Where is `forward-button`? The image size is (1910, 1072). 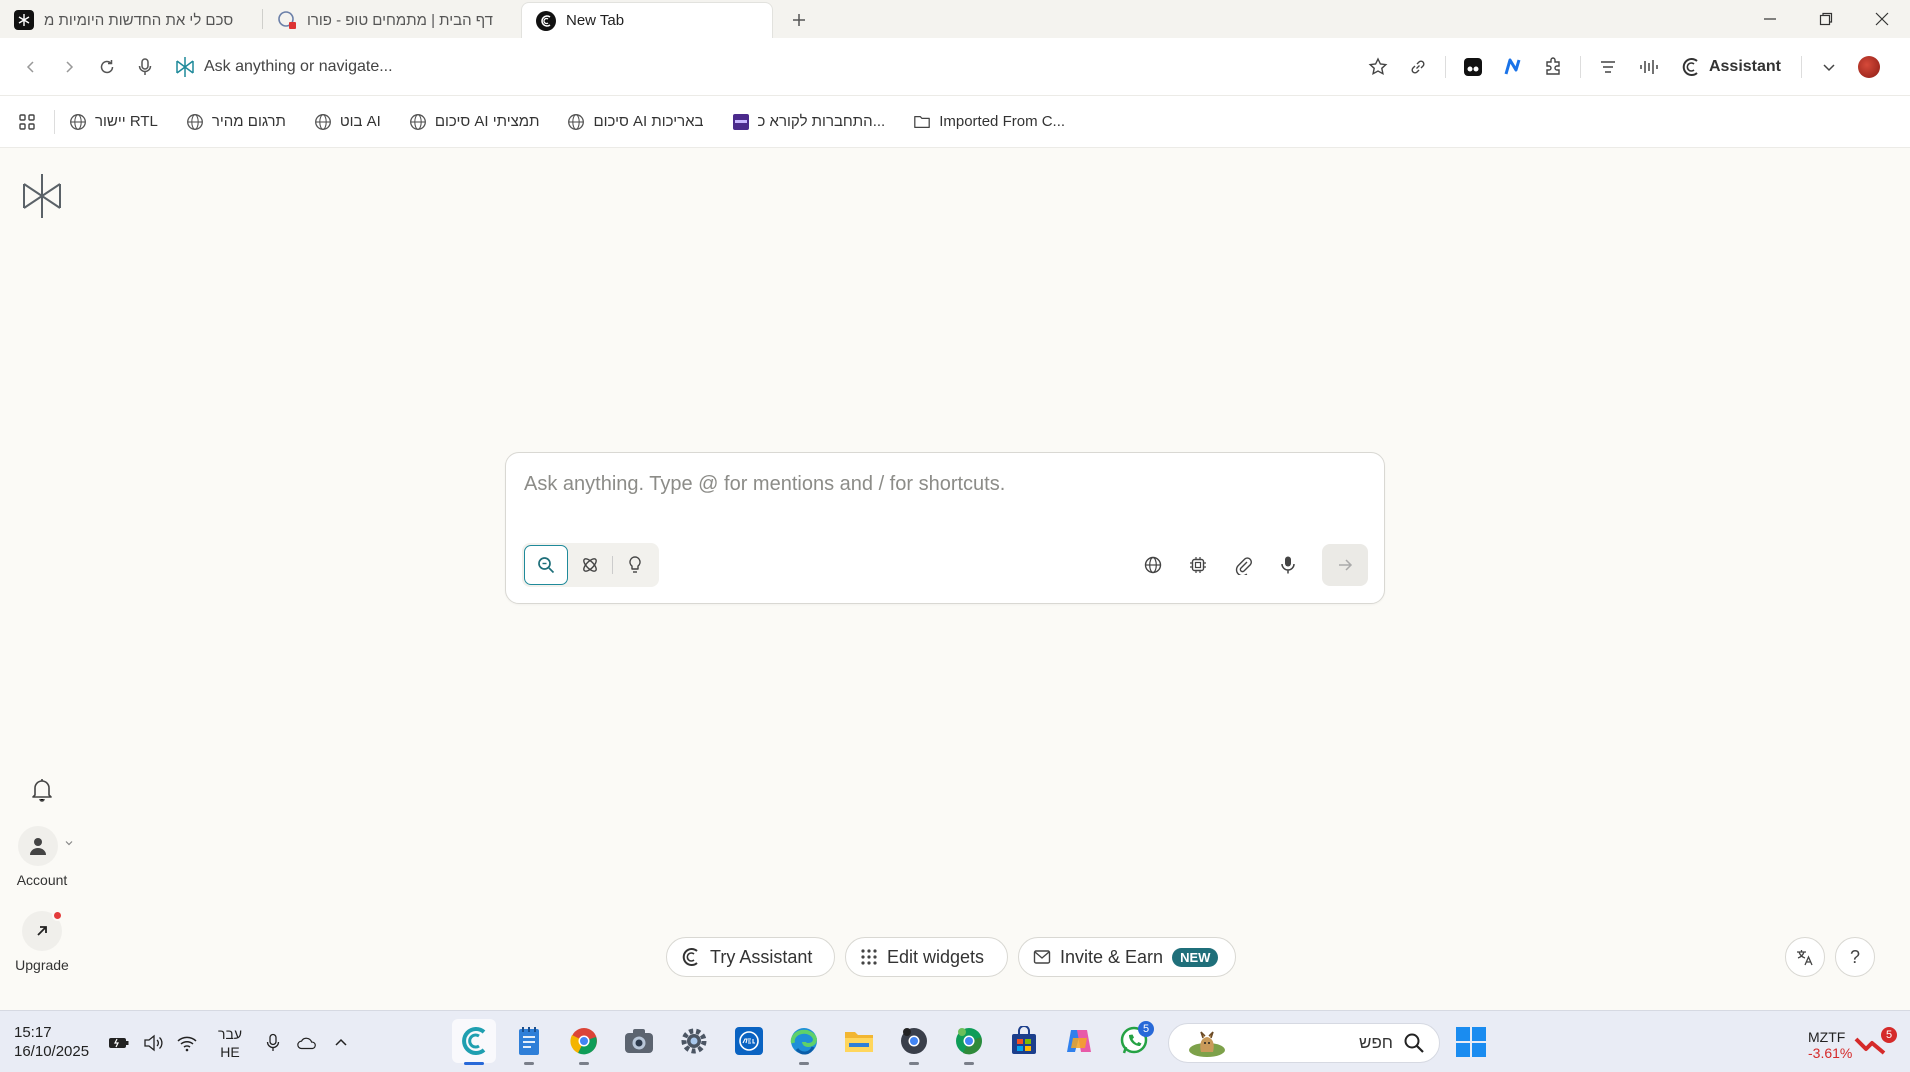
forward-button is located at coordinates (69, 67).